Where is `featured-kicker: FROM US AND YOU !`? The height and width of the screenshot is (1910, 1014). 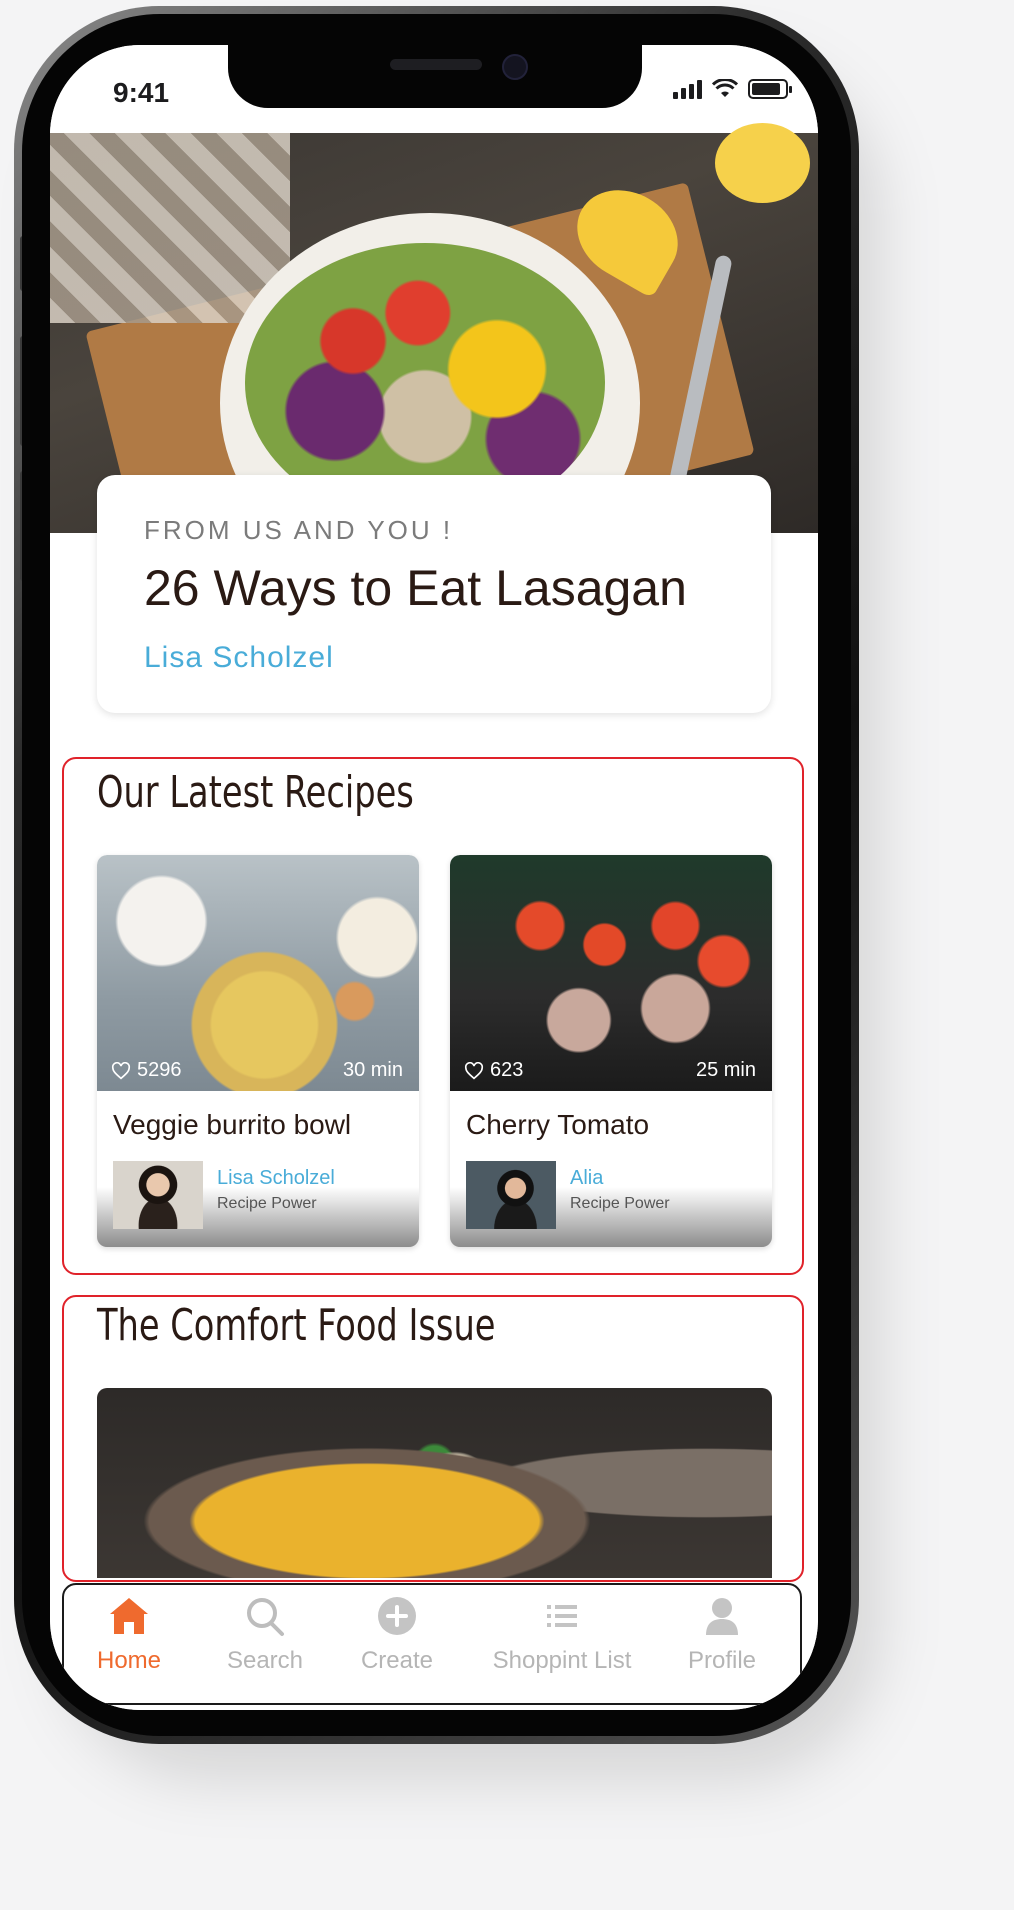 featured-kicker: FROM US AND YOU ! is located at coordinates (299, 530).